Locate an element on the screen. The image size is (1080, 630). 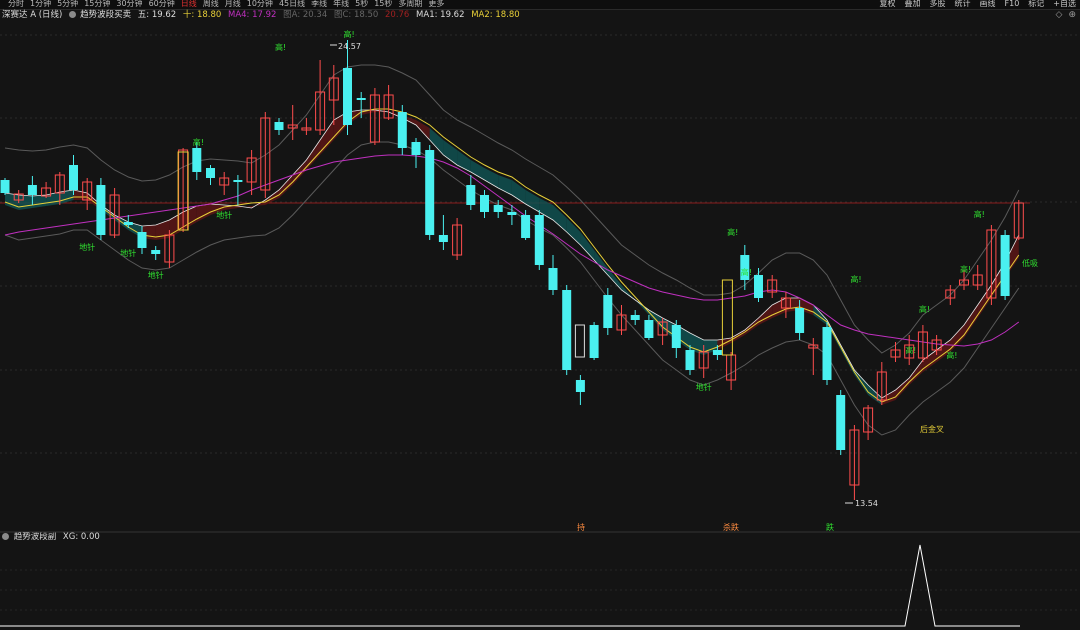
signal-houjinsha: 后金叉 is located at coordinates (932, 429).